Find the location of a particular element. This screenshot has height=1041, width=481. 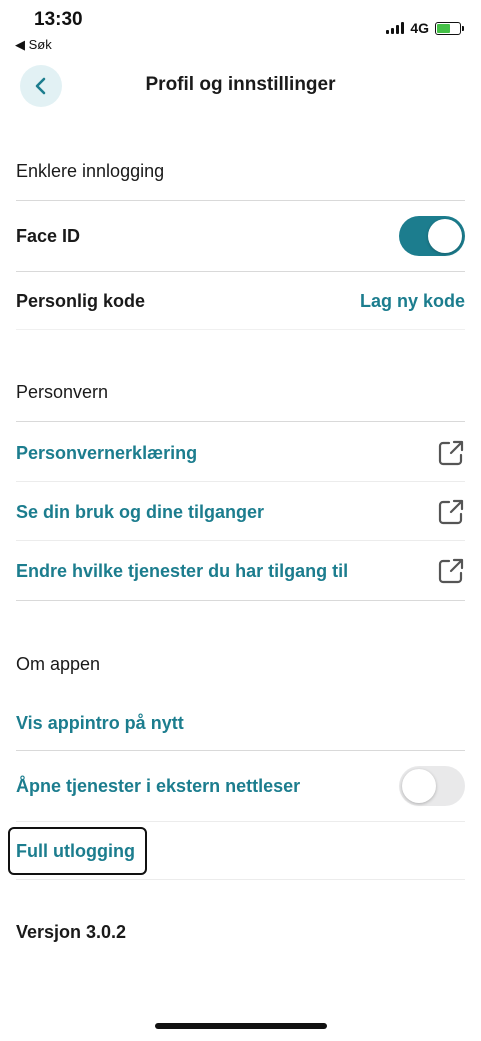

section-heading-login: Enklere innlogging is located at coordinates (90, 171).